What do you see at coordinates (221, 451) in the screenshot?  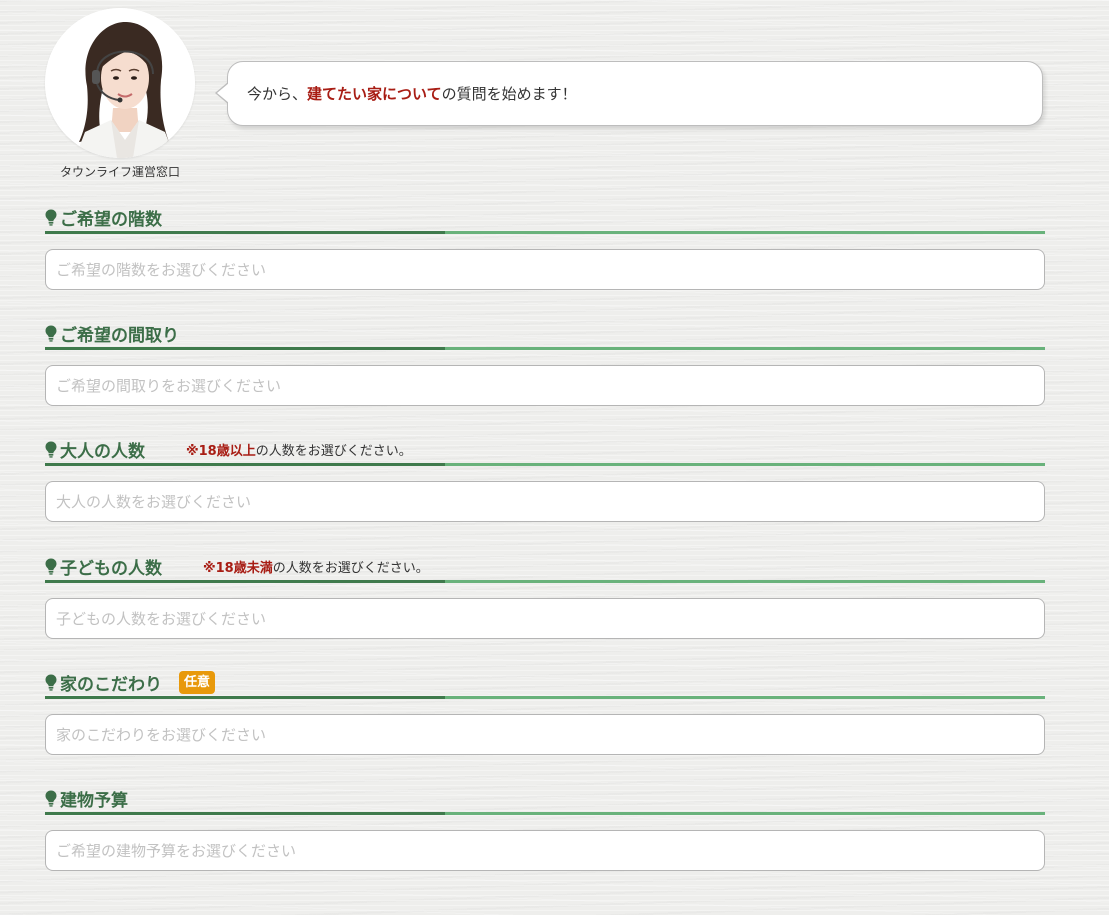 I see `note-emphasis: ※18歳以上` at bounding box center [221, 451].